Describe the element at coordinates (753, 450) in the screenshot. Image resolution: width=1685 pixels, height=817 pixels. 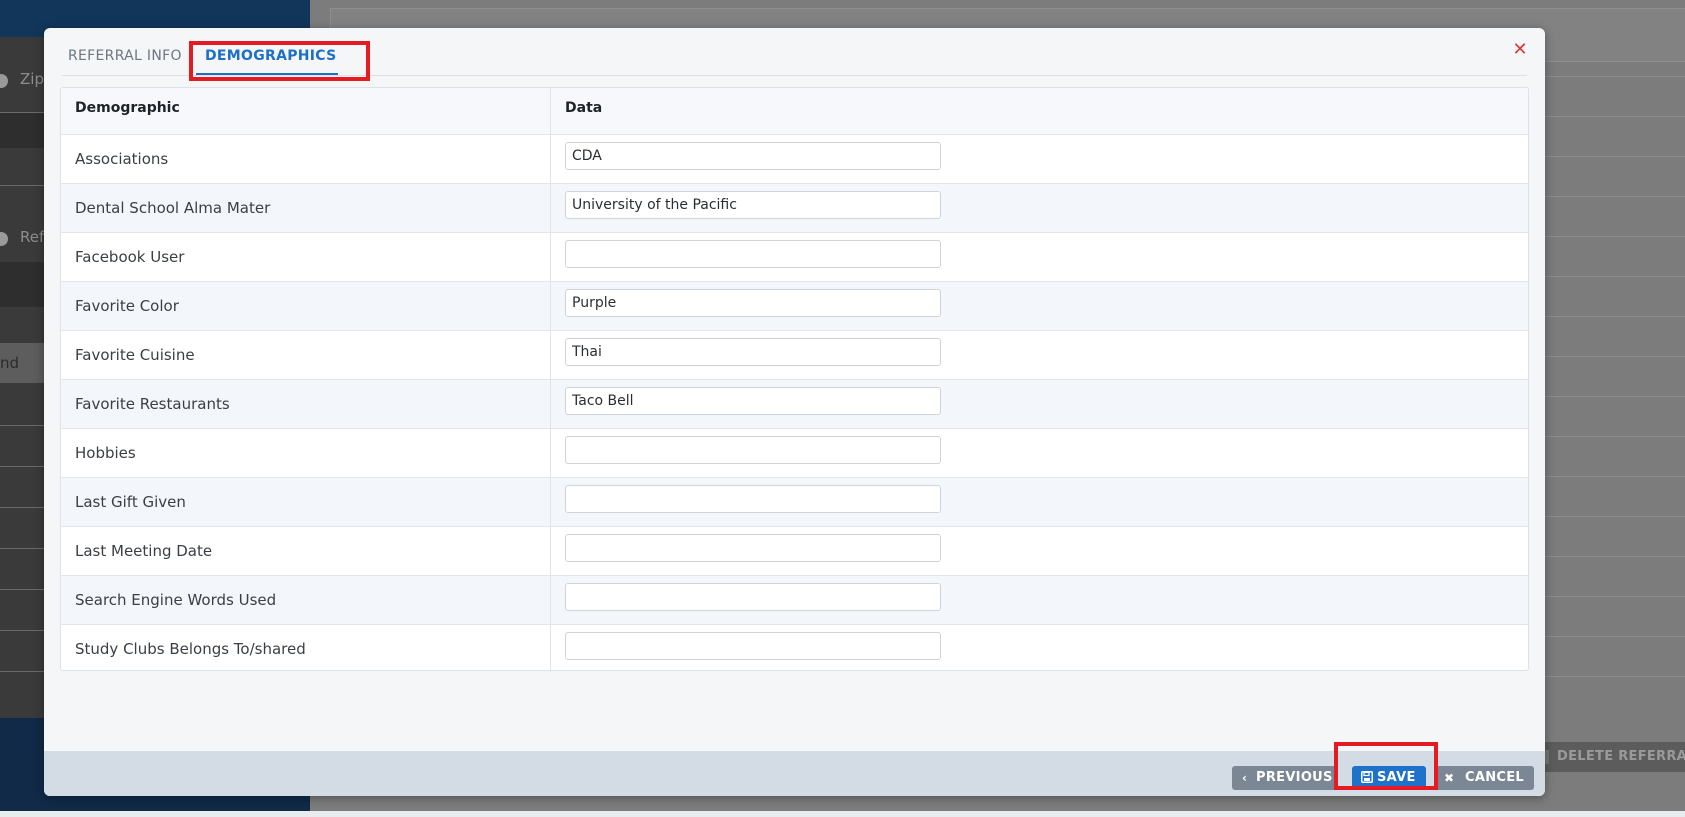
I see `hobbies-input` at that location.